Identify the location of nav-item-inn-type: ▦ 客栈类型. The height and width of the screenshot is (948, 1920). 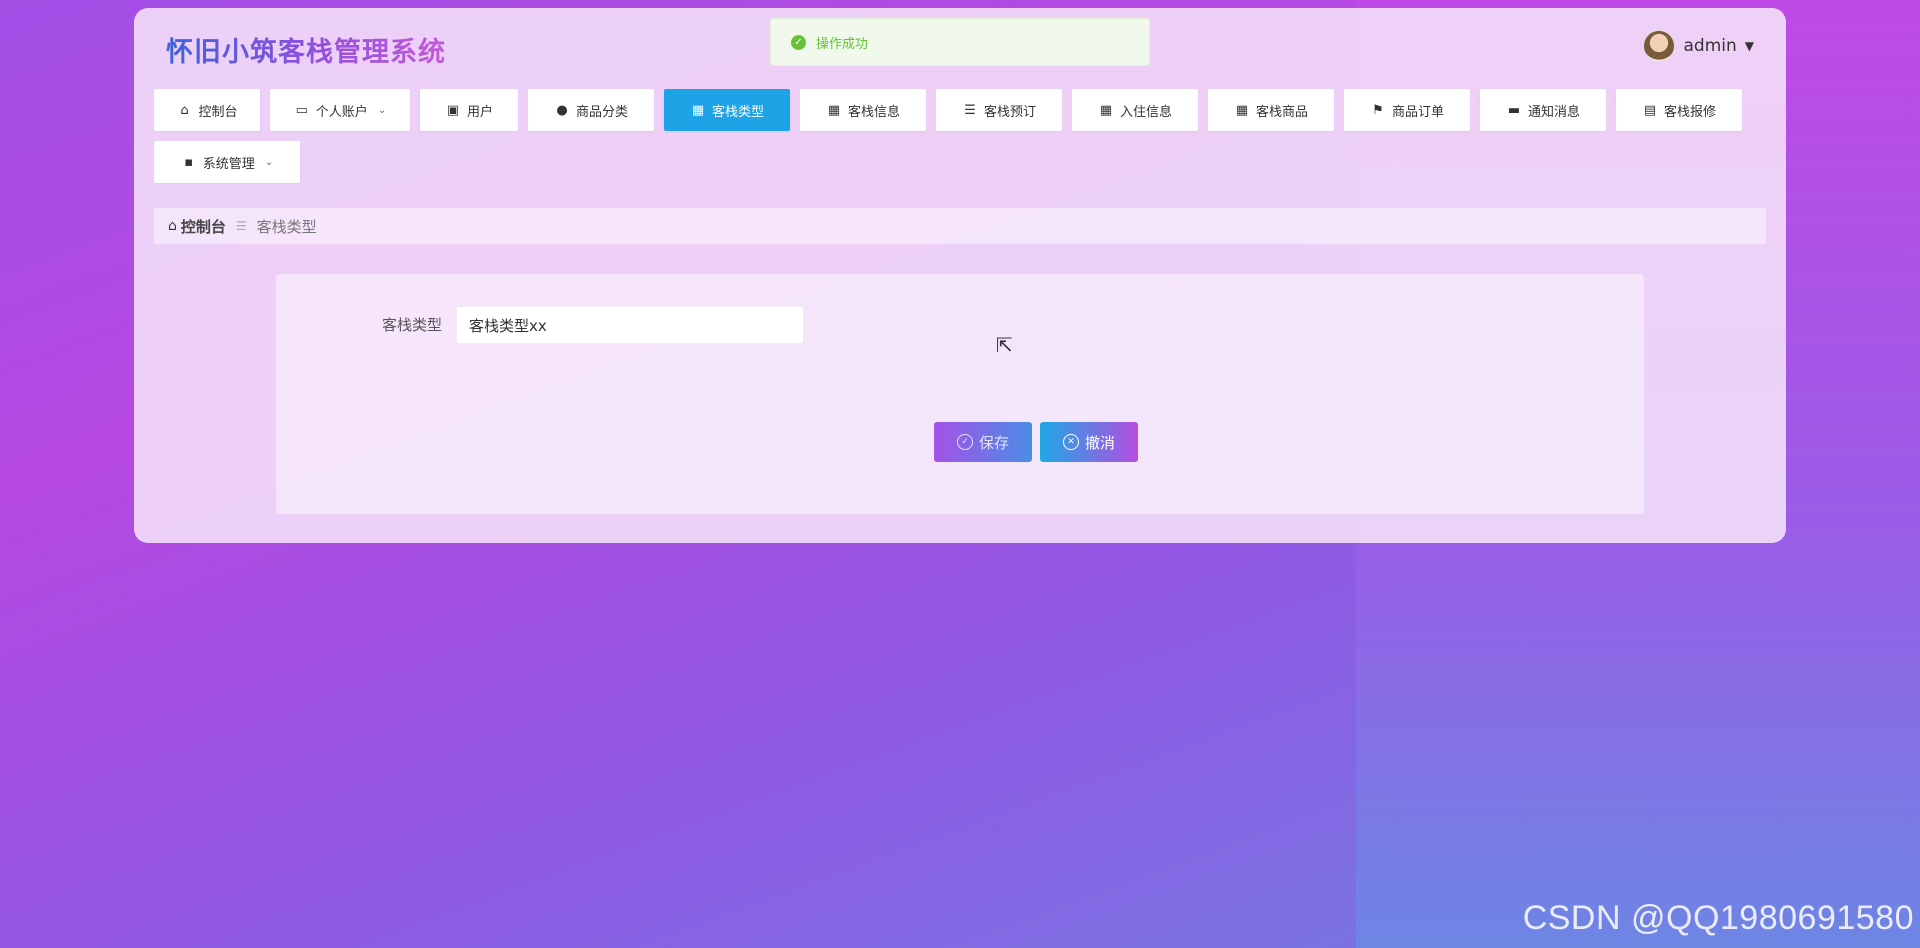
(727, 110).